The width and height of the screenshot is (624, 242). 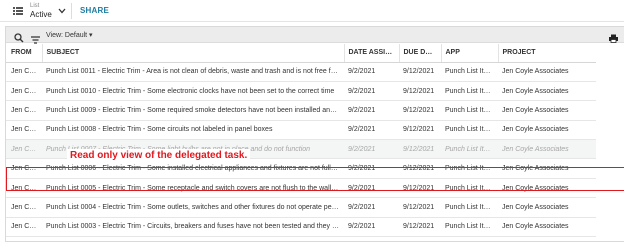 What do you see at coordinates (18, 10) in the screenshot?
I see `list-icon` at bounding box center [18, 10].